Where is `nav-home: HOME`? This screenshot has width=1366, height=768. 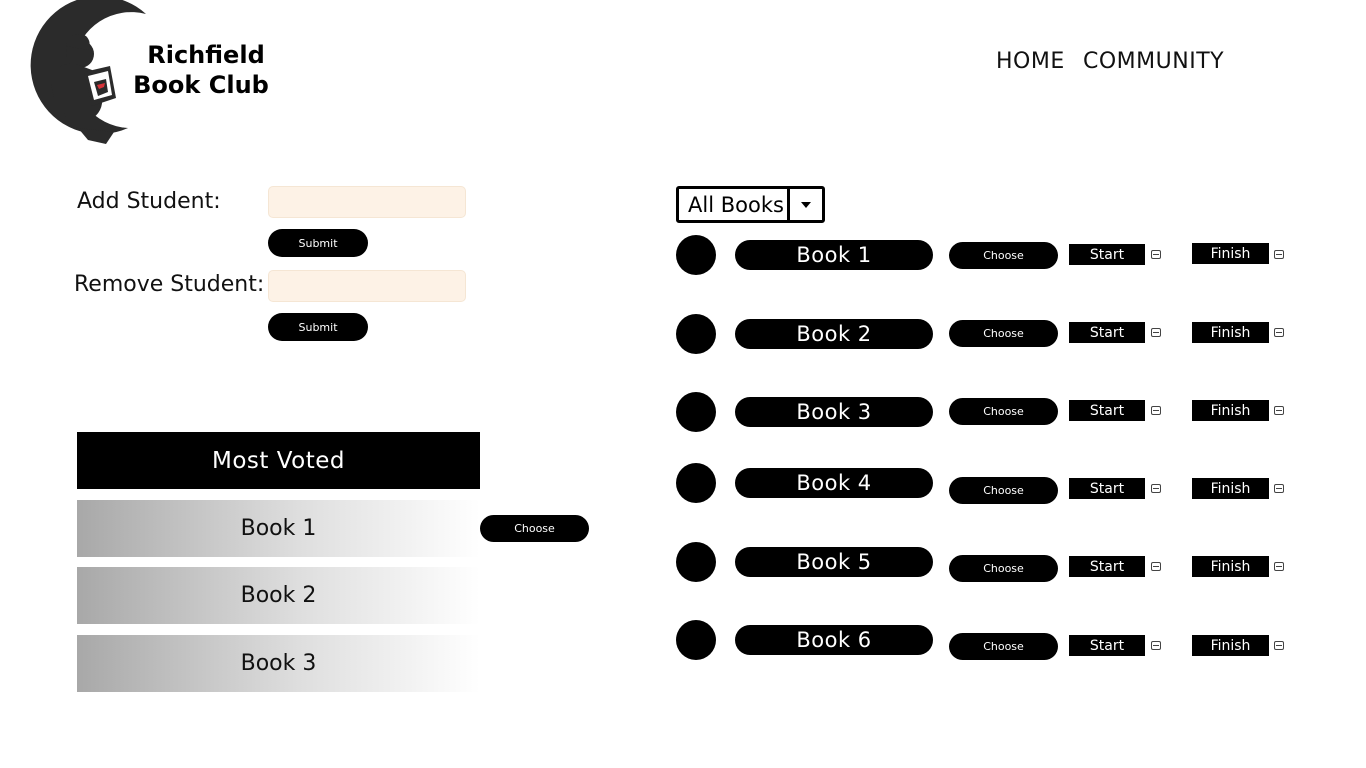
nav-home: HOME is located at coordinates (1030, 61).